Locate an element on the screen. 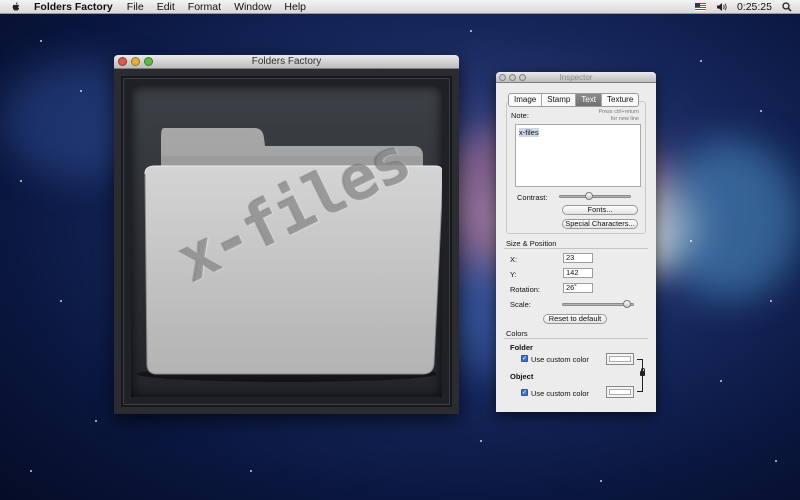 The width and height of the screenshot is (800, 500). note-hint-line2: for new line is located at coordinates (624, 118).